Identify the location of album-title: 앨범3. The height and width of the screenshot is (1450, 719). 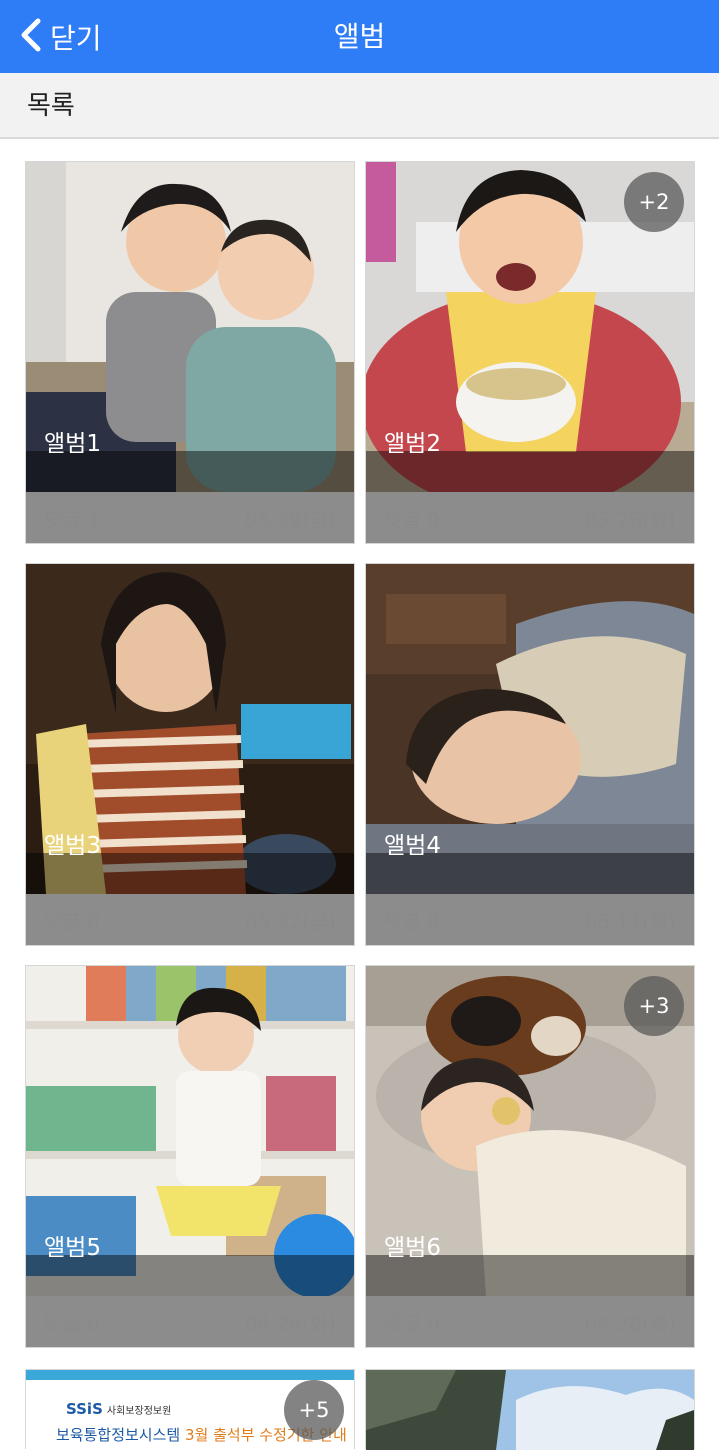
(72, 846).